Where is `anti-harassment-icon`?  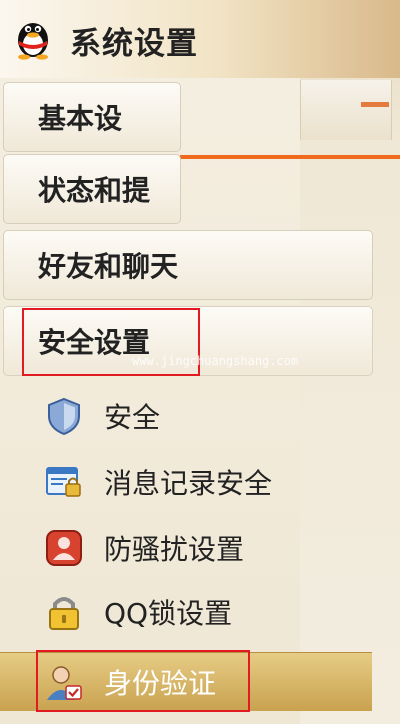 anti-harassment-icon is located at coordinates (64, 548).